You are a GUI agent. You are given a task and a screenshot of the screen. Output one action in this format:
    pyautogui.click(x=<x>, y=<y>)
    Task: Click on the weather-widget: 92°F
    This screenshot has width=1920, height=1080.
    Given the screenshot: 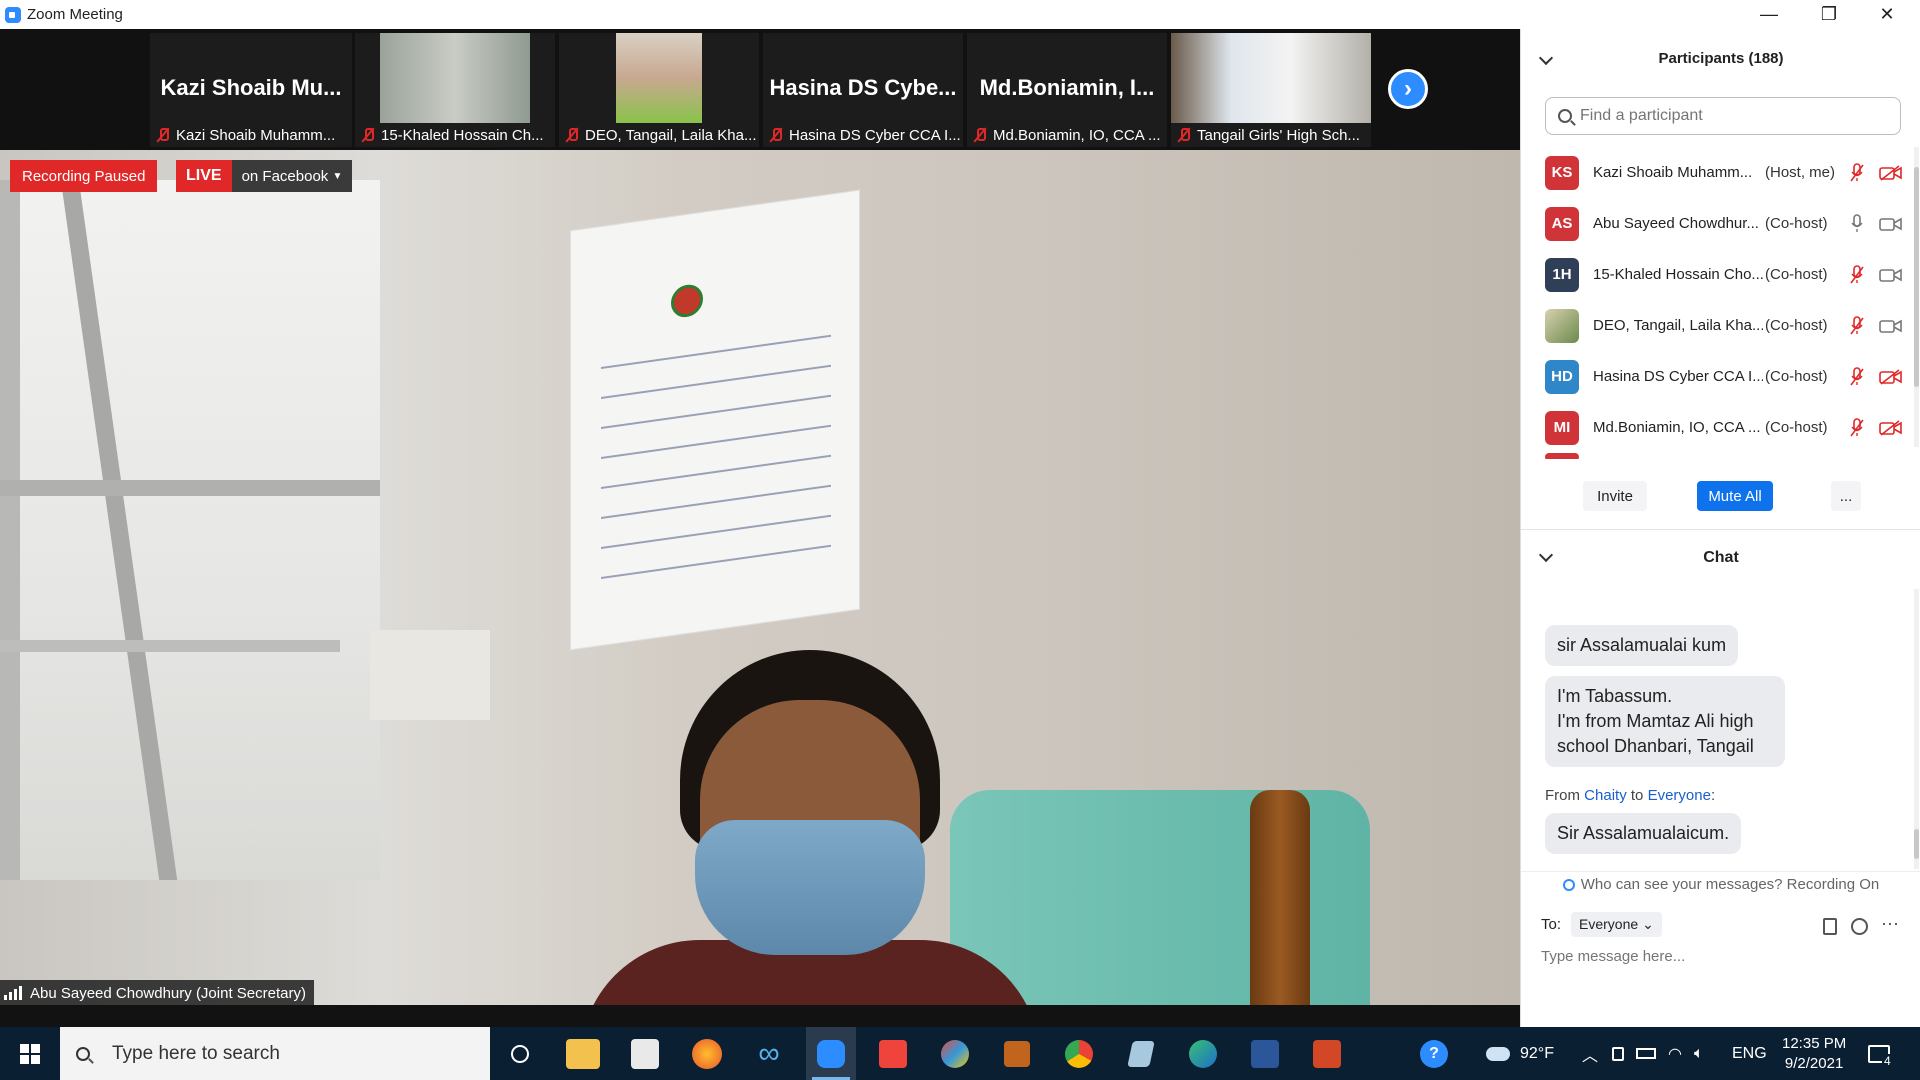 What is the action you would take?
    pyautogui.click(x=1520, y=1053)
    